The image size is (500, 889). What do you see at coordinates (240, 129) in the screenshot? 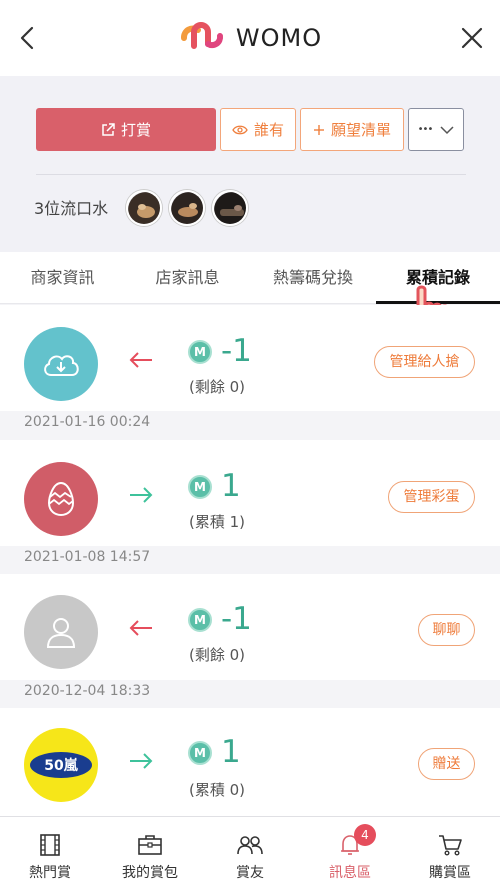
I see `eye-icon` at bounding box center [240, 129].